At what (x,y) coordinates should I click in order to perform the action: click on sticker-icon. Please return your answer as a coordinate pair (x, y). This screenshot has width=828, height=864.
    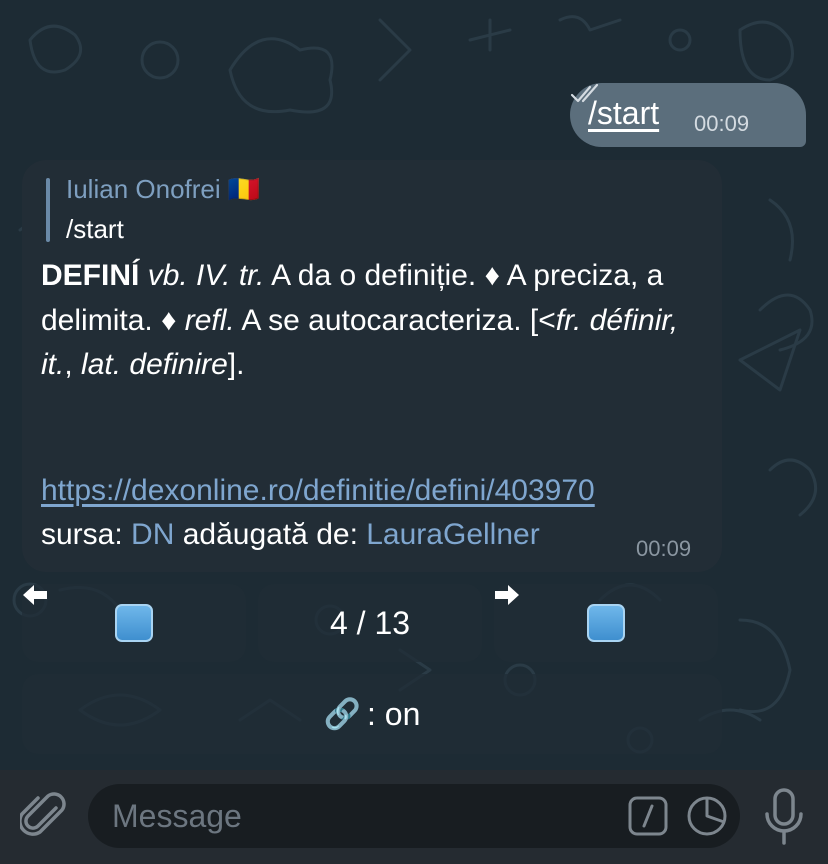
    Looking at the image, I should click on (707, 816).